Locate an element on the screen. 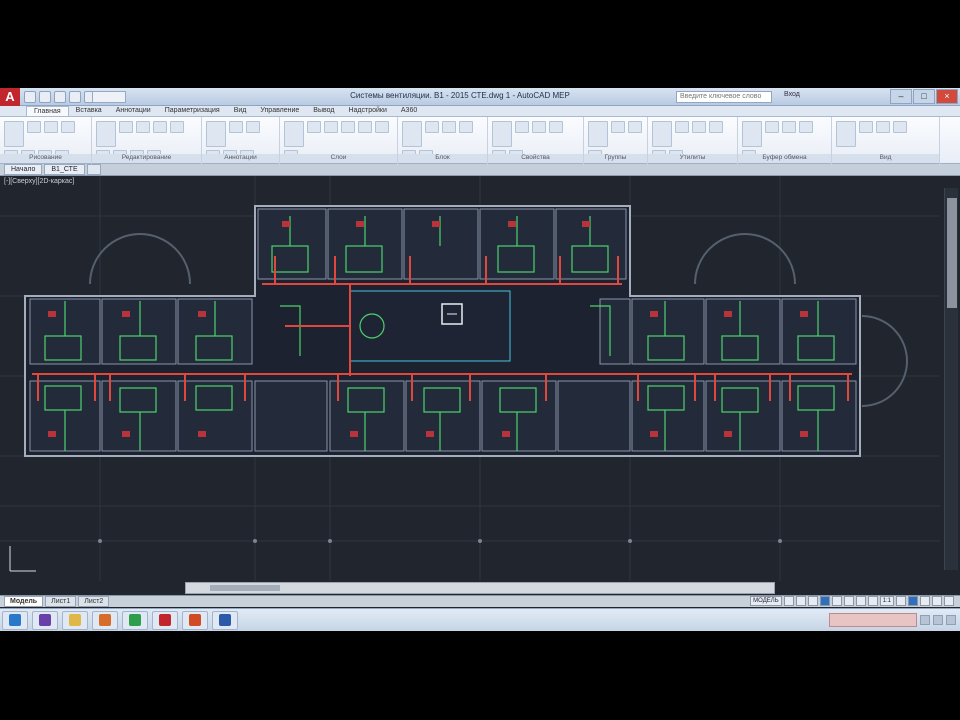 The height and width of the screenshot is (720, 960). maximize-icon: □ is located at coordinates (924, 96).